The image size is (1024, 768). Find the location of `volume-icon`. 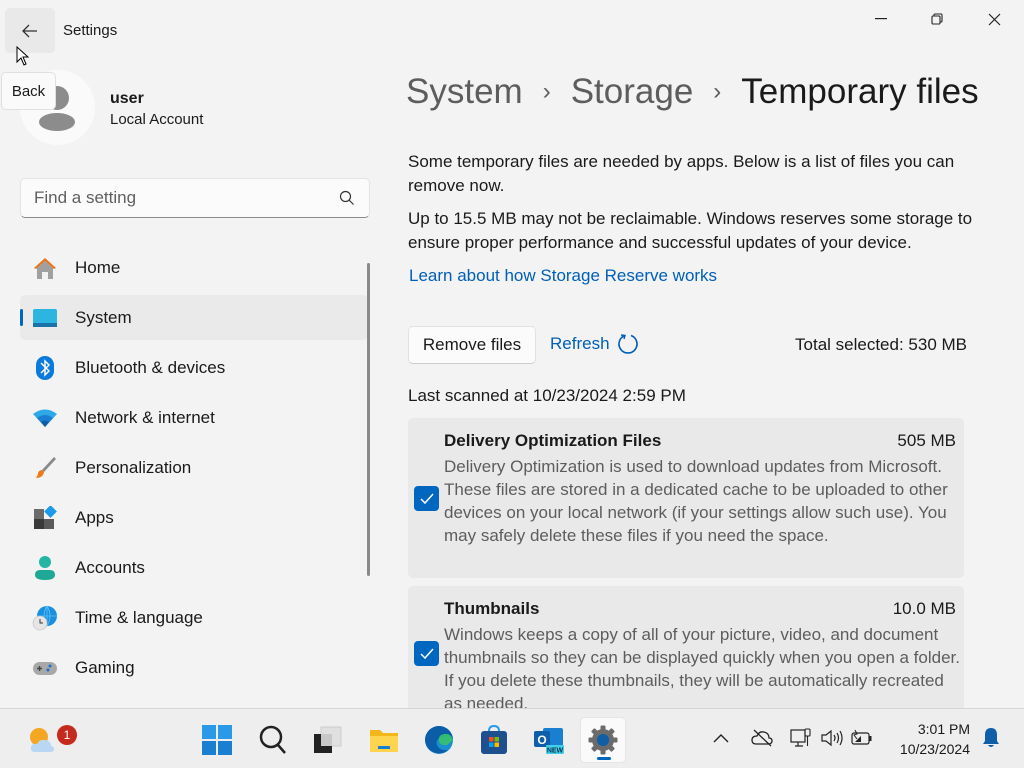

volume-icon is located at coordinates (832, 738).